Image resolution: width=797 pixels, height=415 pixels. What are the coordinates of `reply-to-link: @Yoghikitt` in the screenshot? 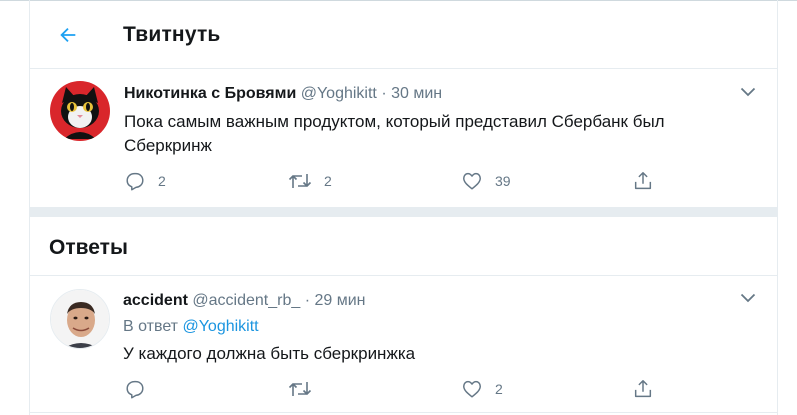 It's located at (220, 326).